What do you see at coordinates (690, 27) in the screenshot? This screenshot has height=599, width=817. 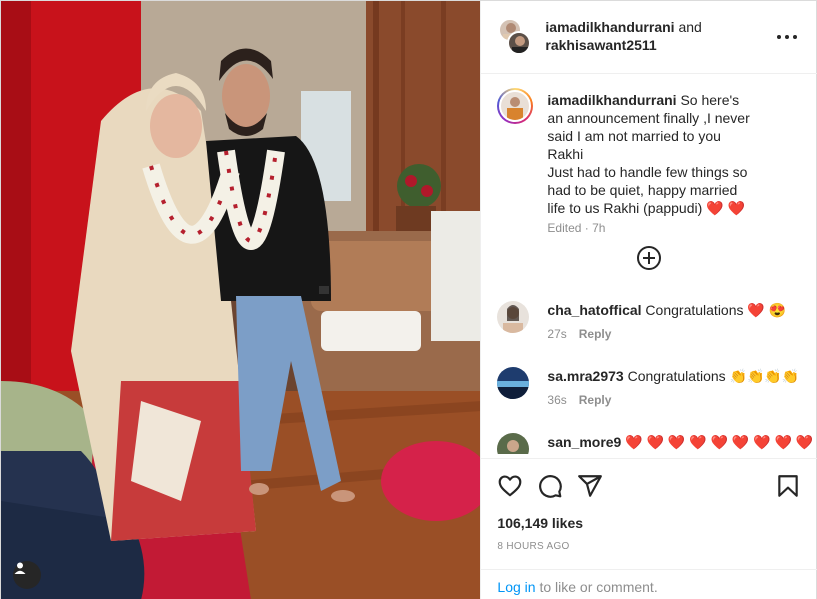 I see `header-and-text: and` at bounding box center [690, 27].